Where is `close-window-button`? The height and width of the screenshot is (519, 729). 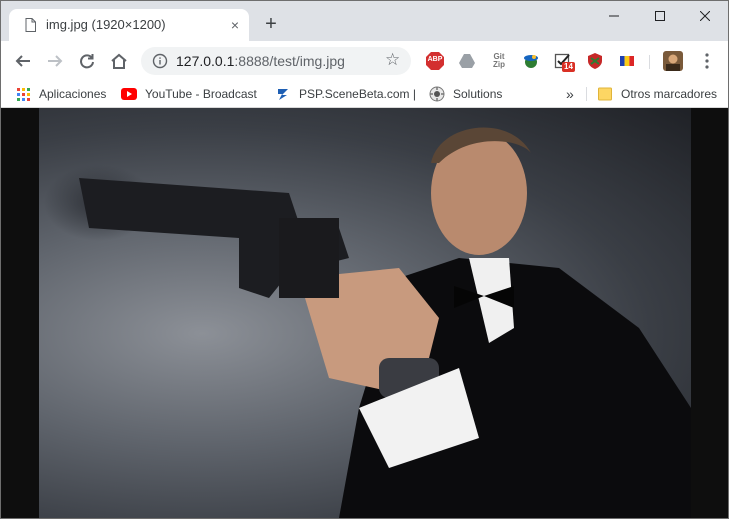 close-window-button is located at coordinates (705, 16).